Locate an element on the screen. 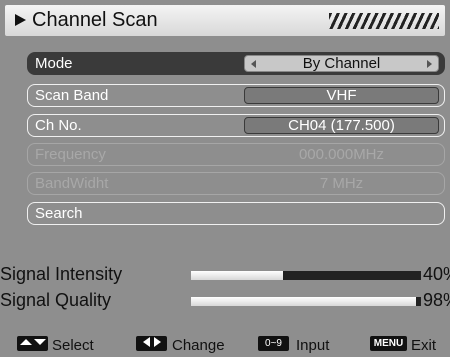 Image resolution: width=450 pixels, height=357 pixels. signal-intensity-bar is located at coordinates (306, 275).